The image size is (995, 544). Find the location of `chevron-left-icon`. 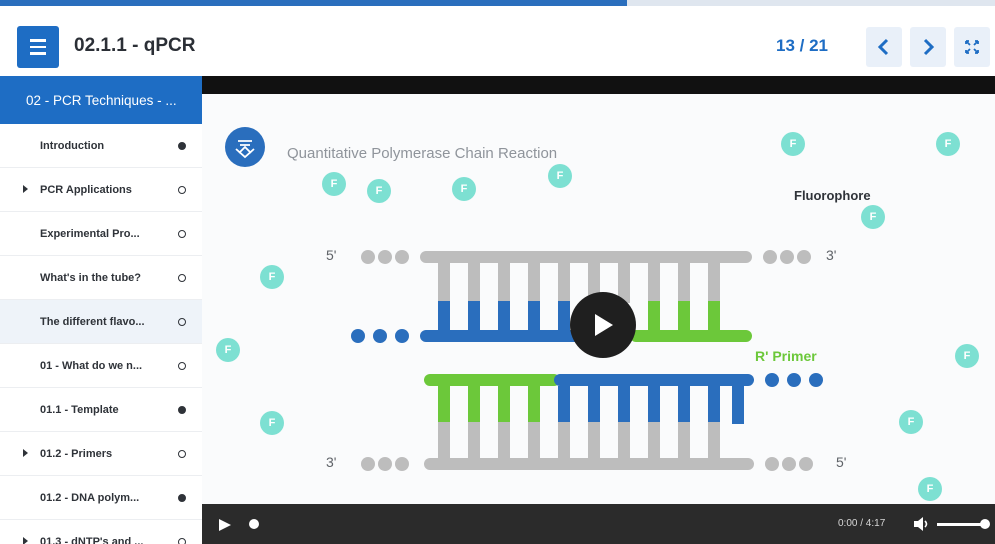

chevron-left-icon is located at coordinates (883, 47).